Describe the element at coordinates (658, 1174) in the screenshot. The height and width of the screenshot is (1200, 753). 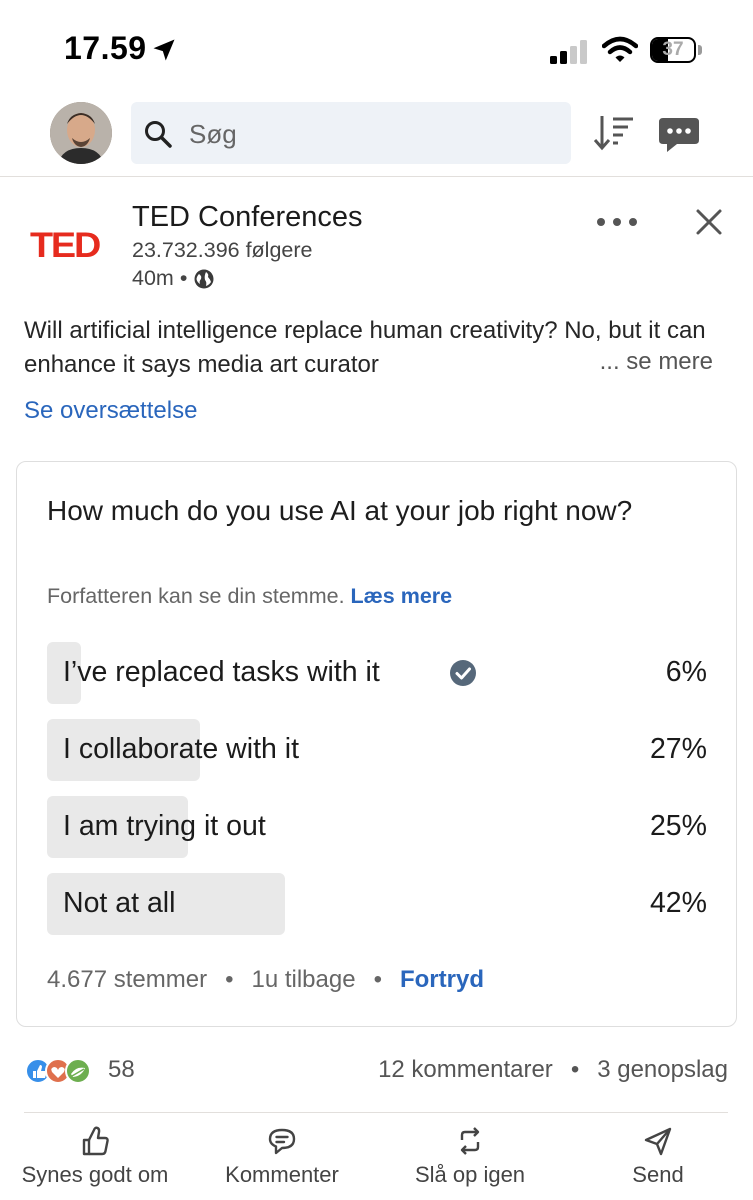
I see `send-label: Send` at that location.